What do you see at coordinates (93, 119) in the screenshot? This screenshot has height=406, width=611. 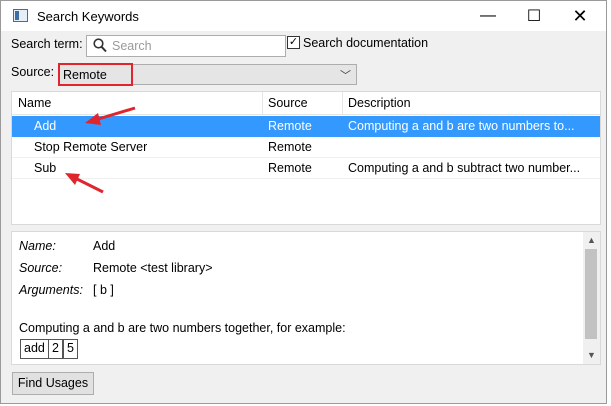 I see `annotation-arrow-head` at bounding box center [93, 119].